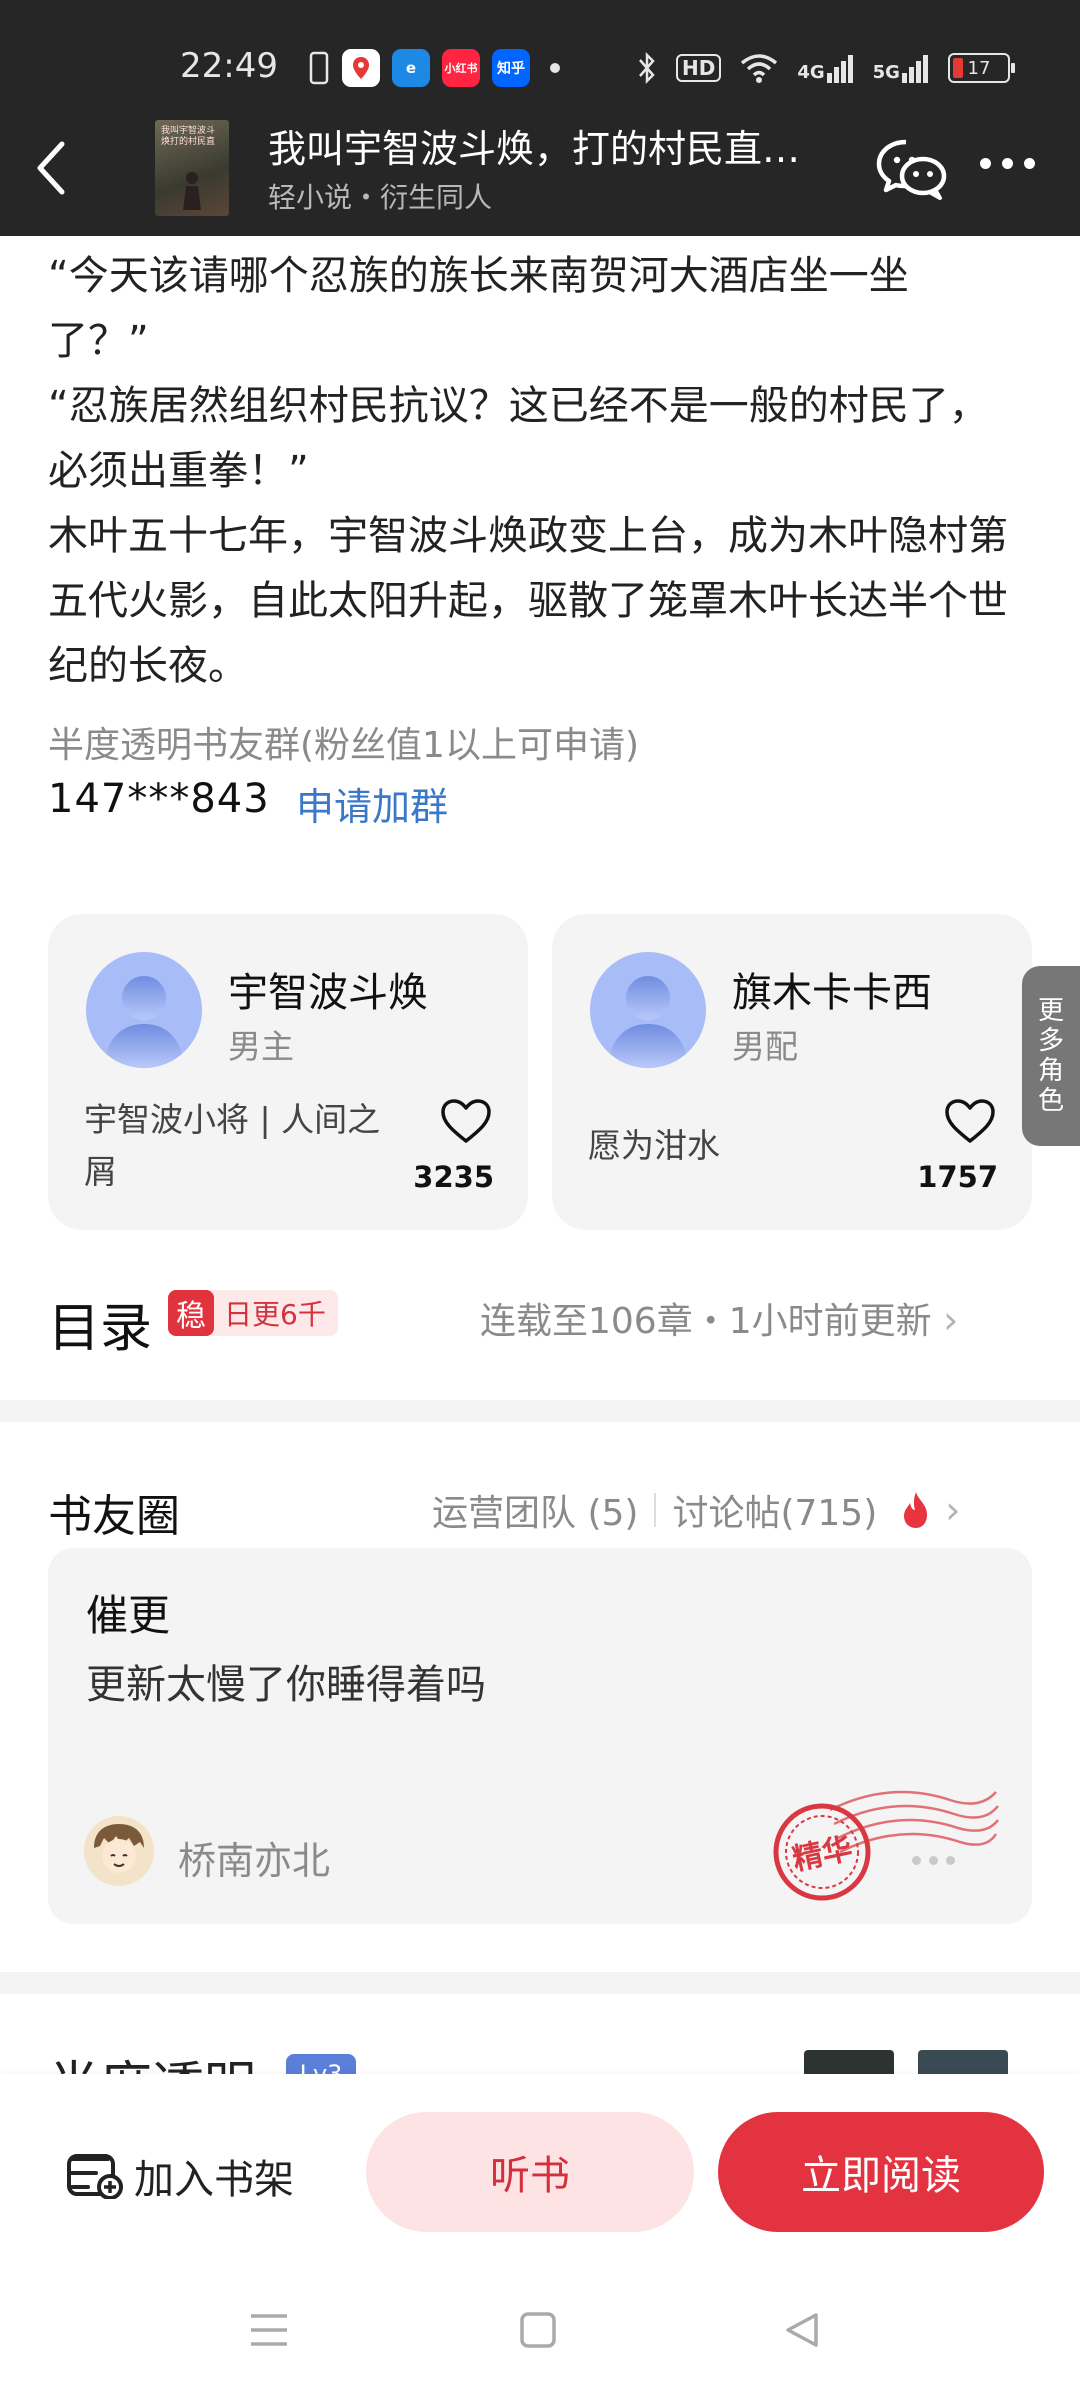 Image resolution: width=1080 pixels, height=2400 pixels. I want to click on post-username: 桥南亦北, so click(254, 1857).